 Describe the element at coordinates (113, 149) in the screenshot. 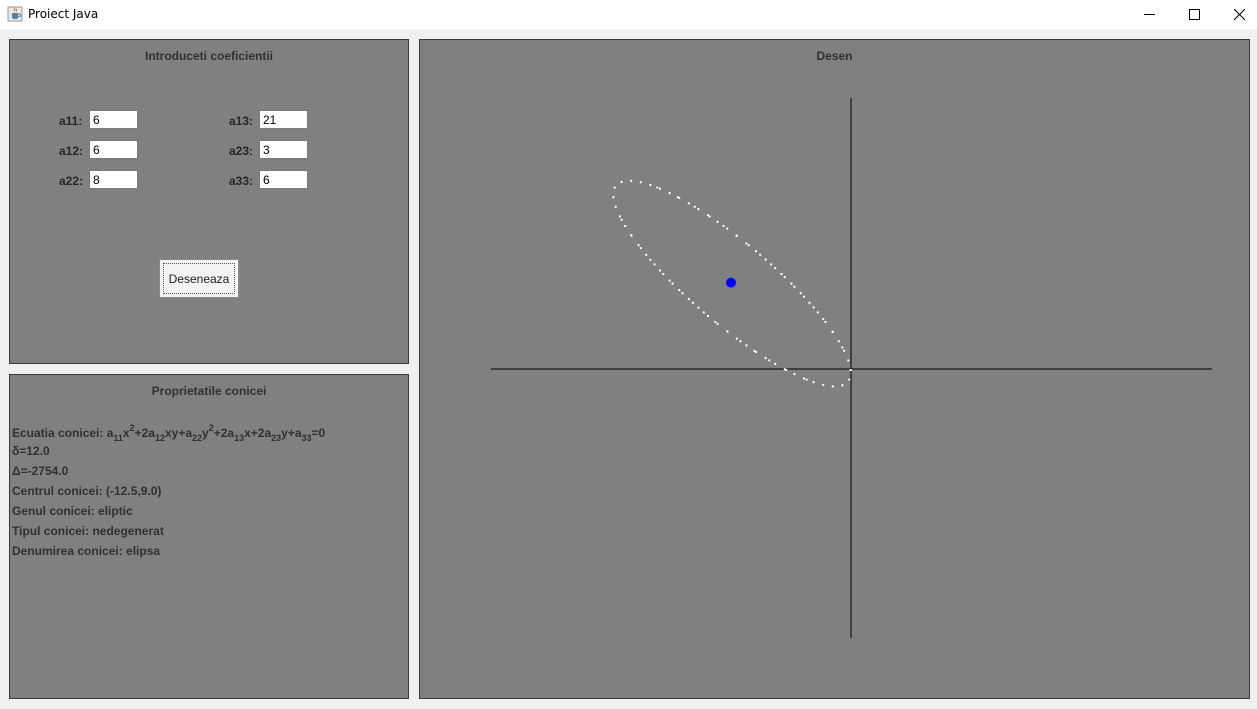

I see `a12-field` at that location.